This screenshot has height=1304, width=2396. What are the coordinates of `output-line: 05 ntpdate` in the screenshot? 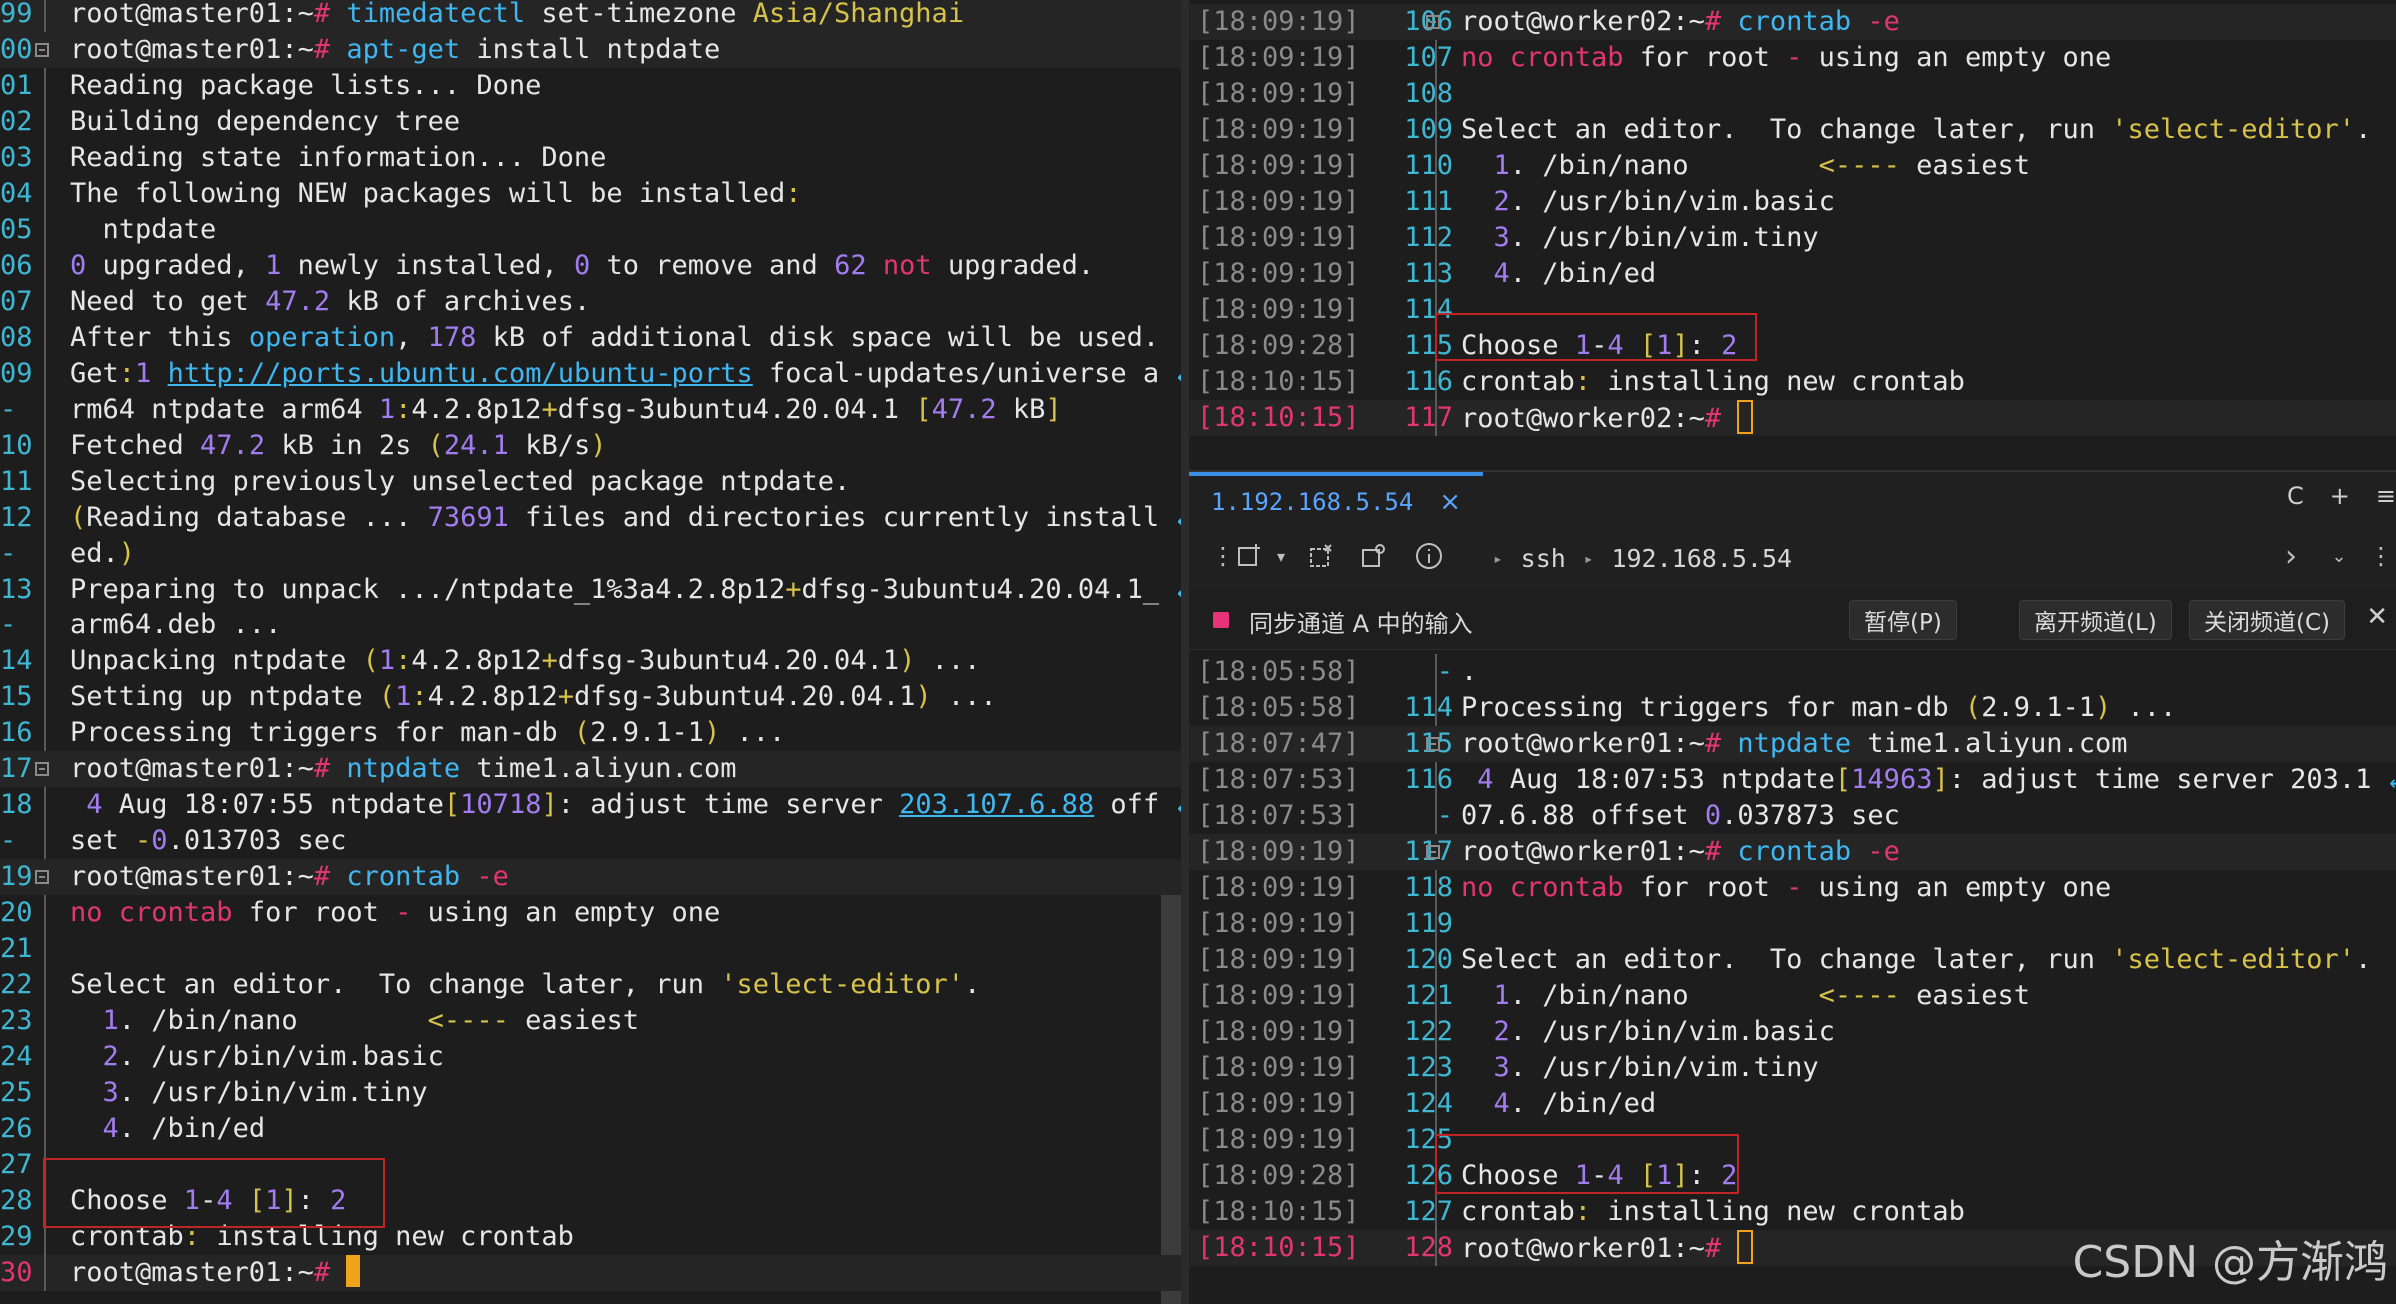 It's located at (590, 229).